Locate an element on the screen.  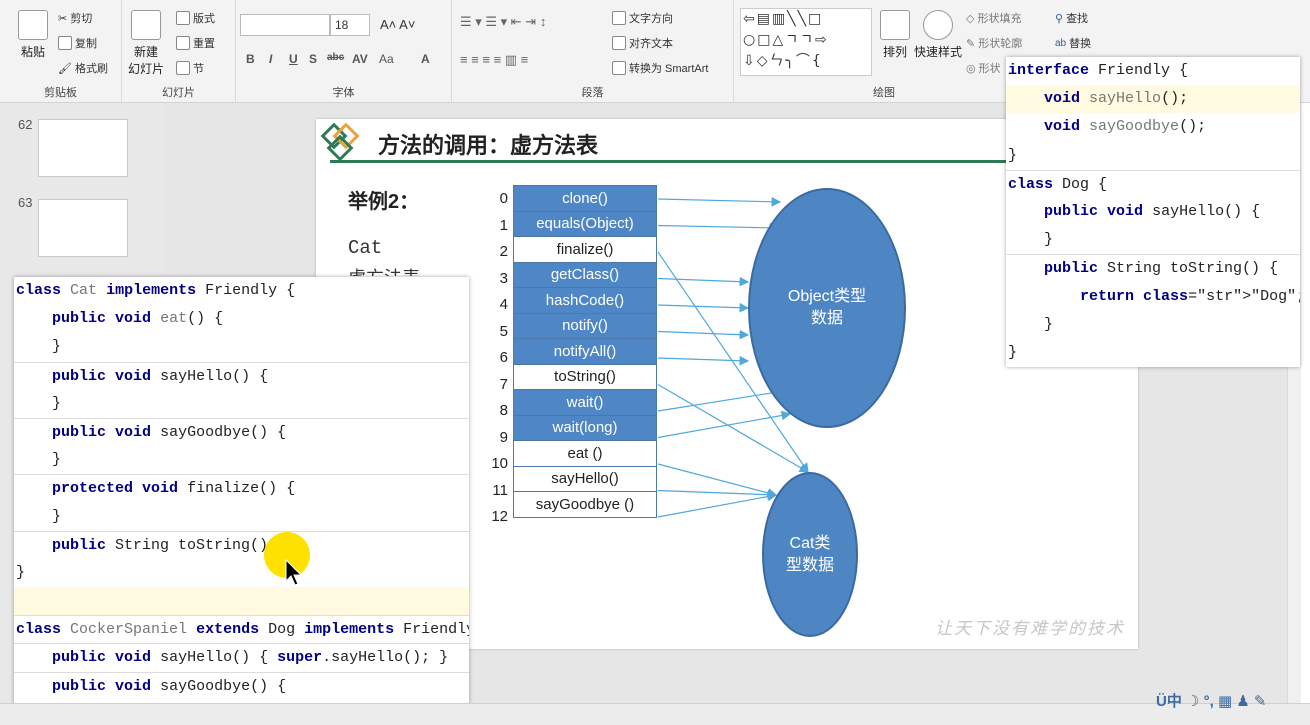
vtable-index: 6 is located at coordinates (503, 357).